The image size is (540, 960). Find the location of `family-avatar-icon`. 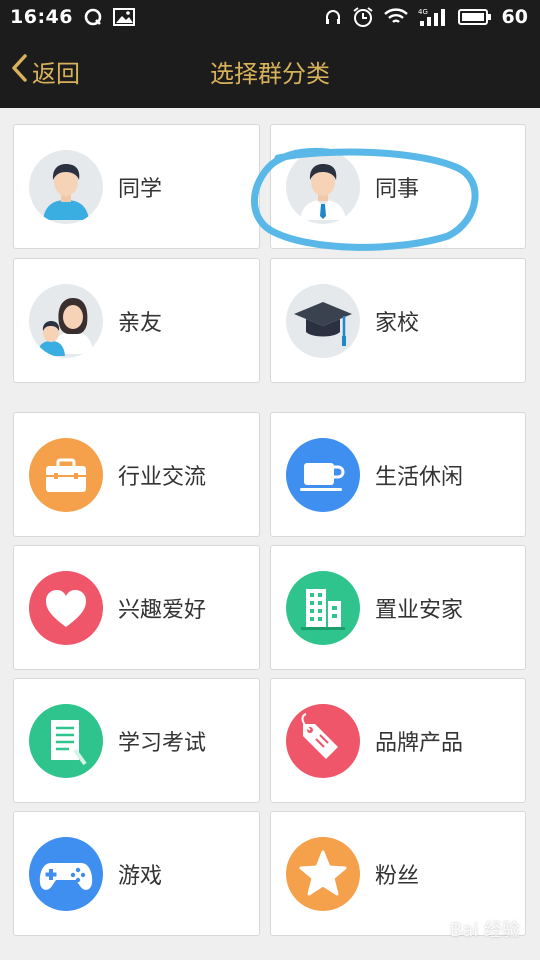

family-avatar-icon is located at coordinates (66, 320).